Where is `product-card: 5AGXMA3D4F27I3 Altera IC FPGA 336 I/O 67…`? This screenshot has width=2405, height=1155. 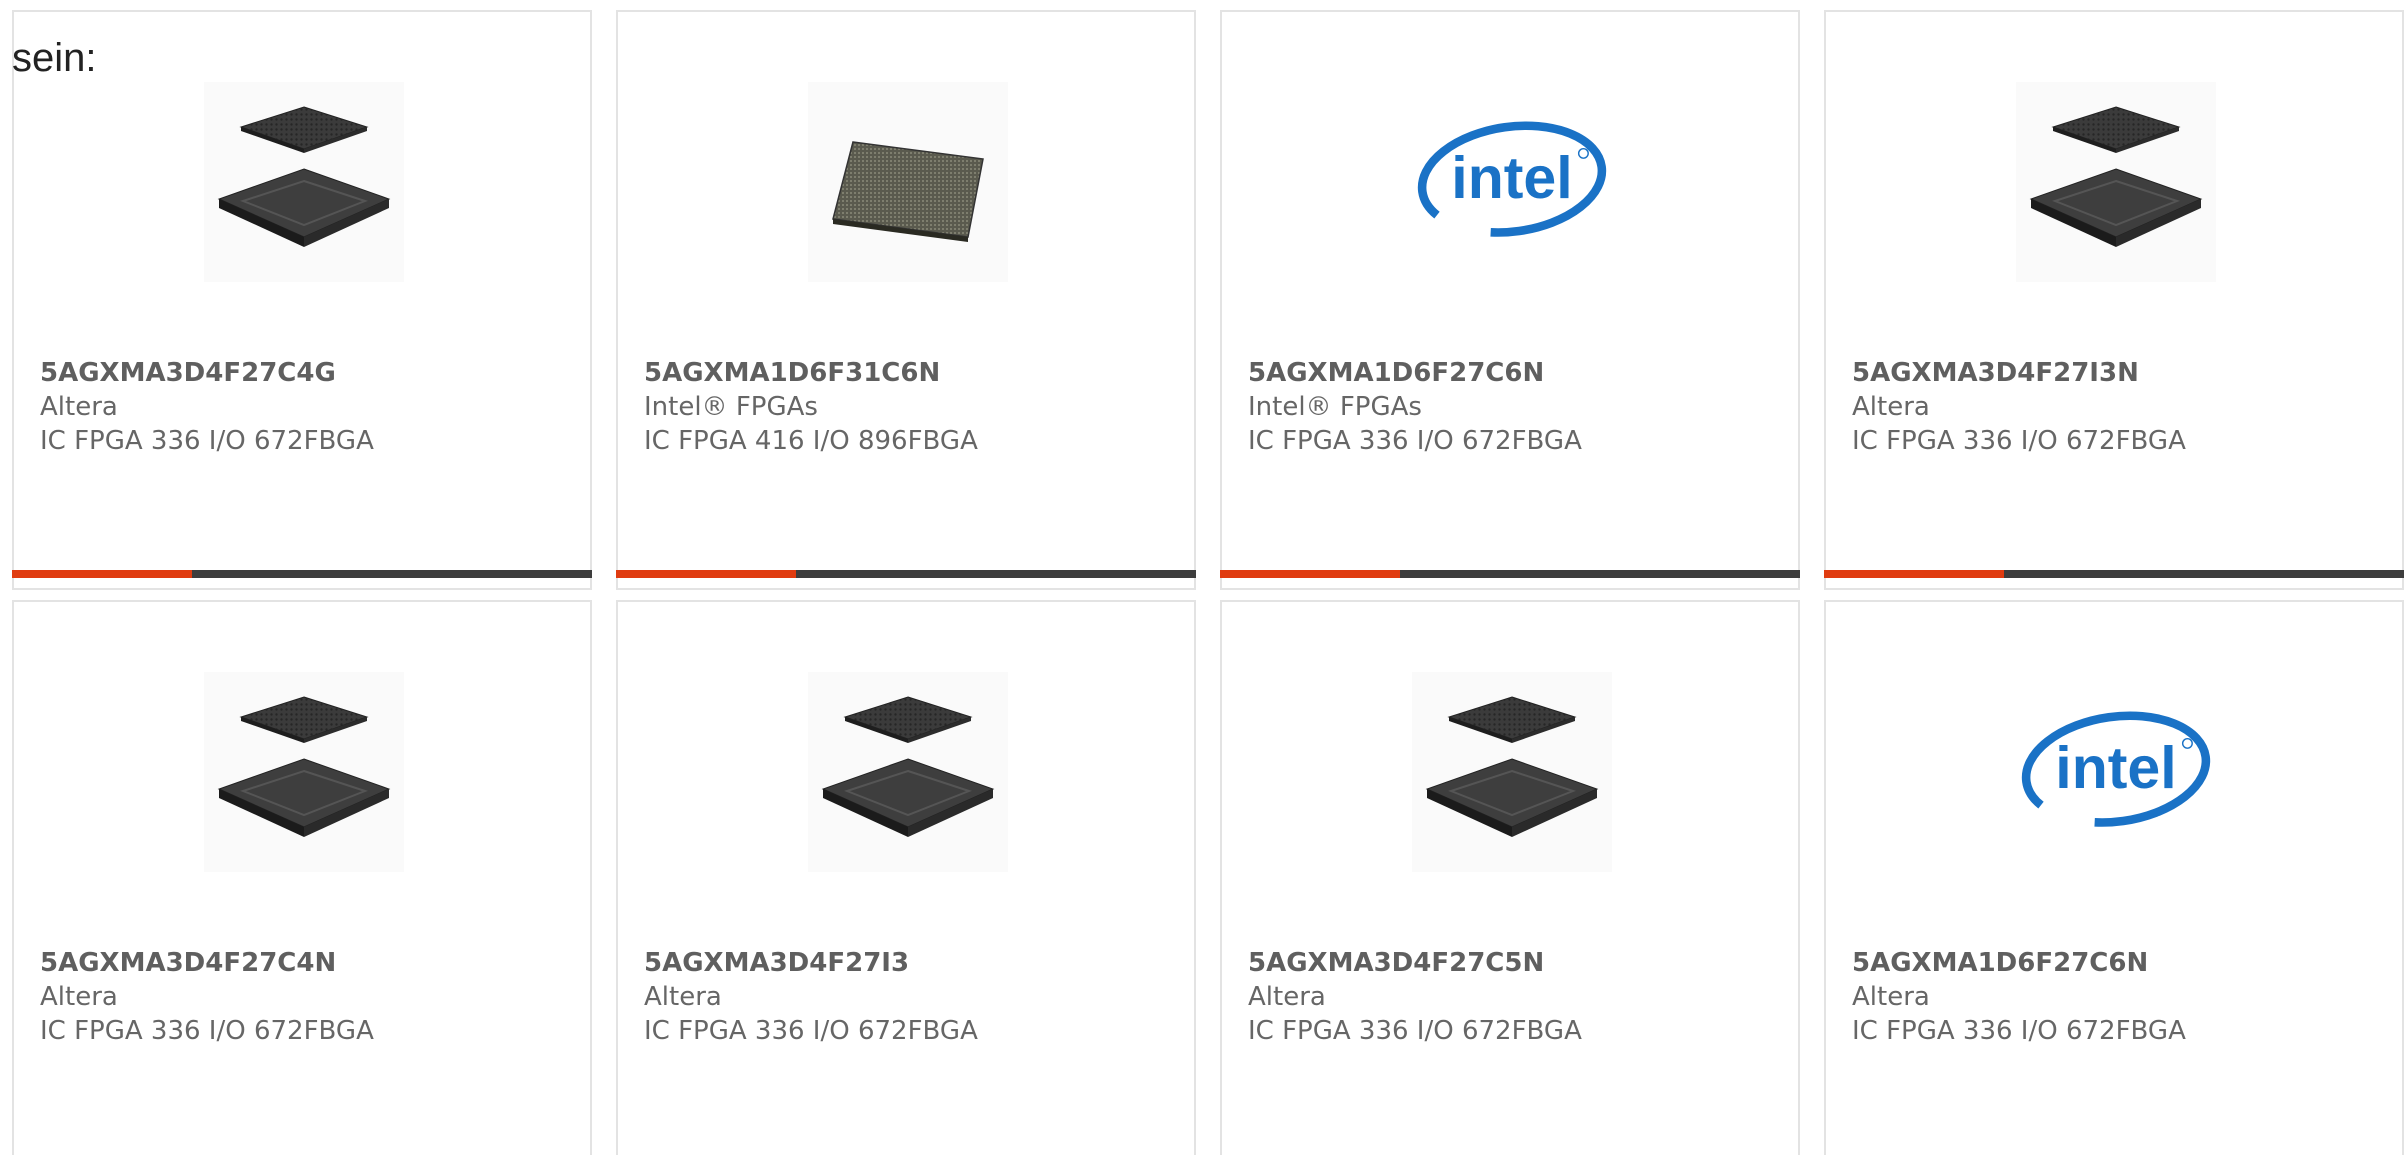
product-card: 5AGXMA3D4F27I3 Altera IC FPGA 336 I/O 67… is located at coordinates (906, 877).